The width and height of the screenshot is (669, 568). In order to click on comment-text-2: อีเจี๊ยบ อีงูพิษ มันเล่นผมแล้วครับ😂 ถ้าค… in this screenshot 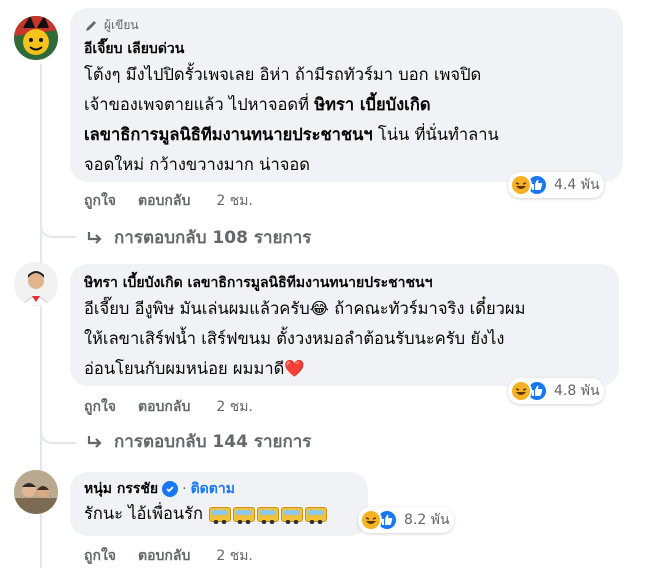, I will do `click(344, 339)`.